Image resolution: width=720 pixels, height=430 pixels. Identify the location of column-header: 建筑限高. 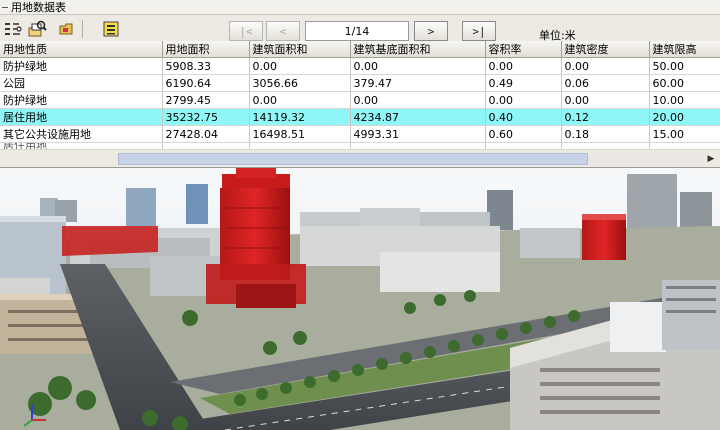
(684, 49).